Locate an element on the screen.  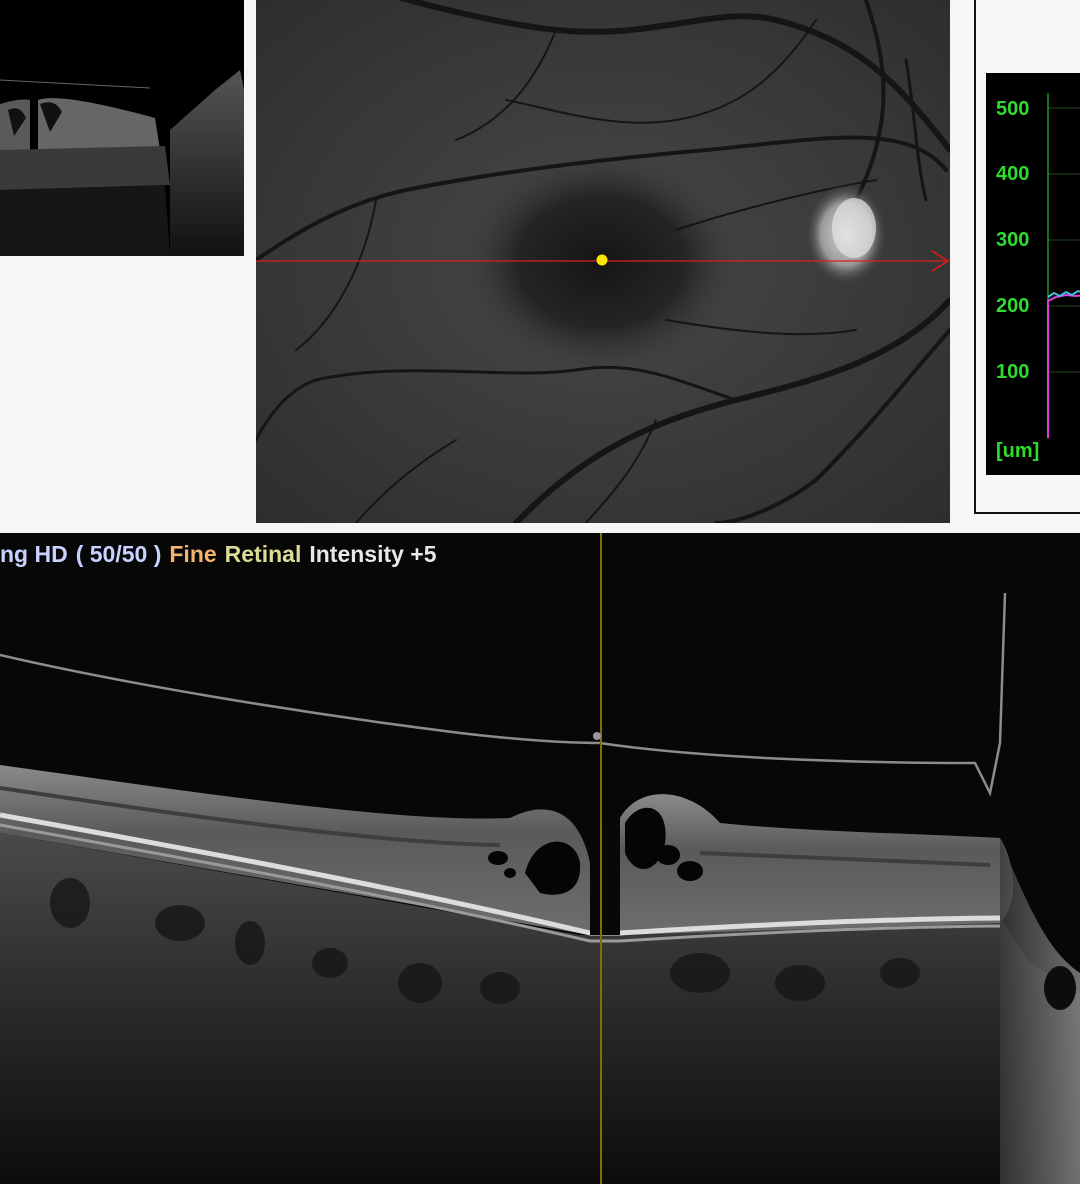
scan-info-header: ng HD ( 50/50 ) Fine Retinal Intensity +5 is located at coordinates (222, 554).